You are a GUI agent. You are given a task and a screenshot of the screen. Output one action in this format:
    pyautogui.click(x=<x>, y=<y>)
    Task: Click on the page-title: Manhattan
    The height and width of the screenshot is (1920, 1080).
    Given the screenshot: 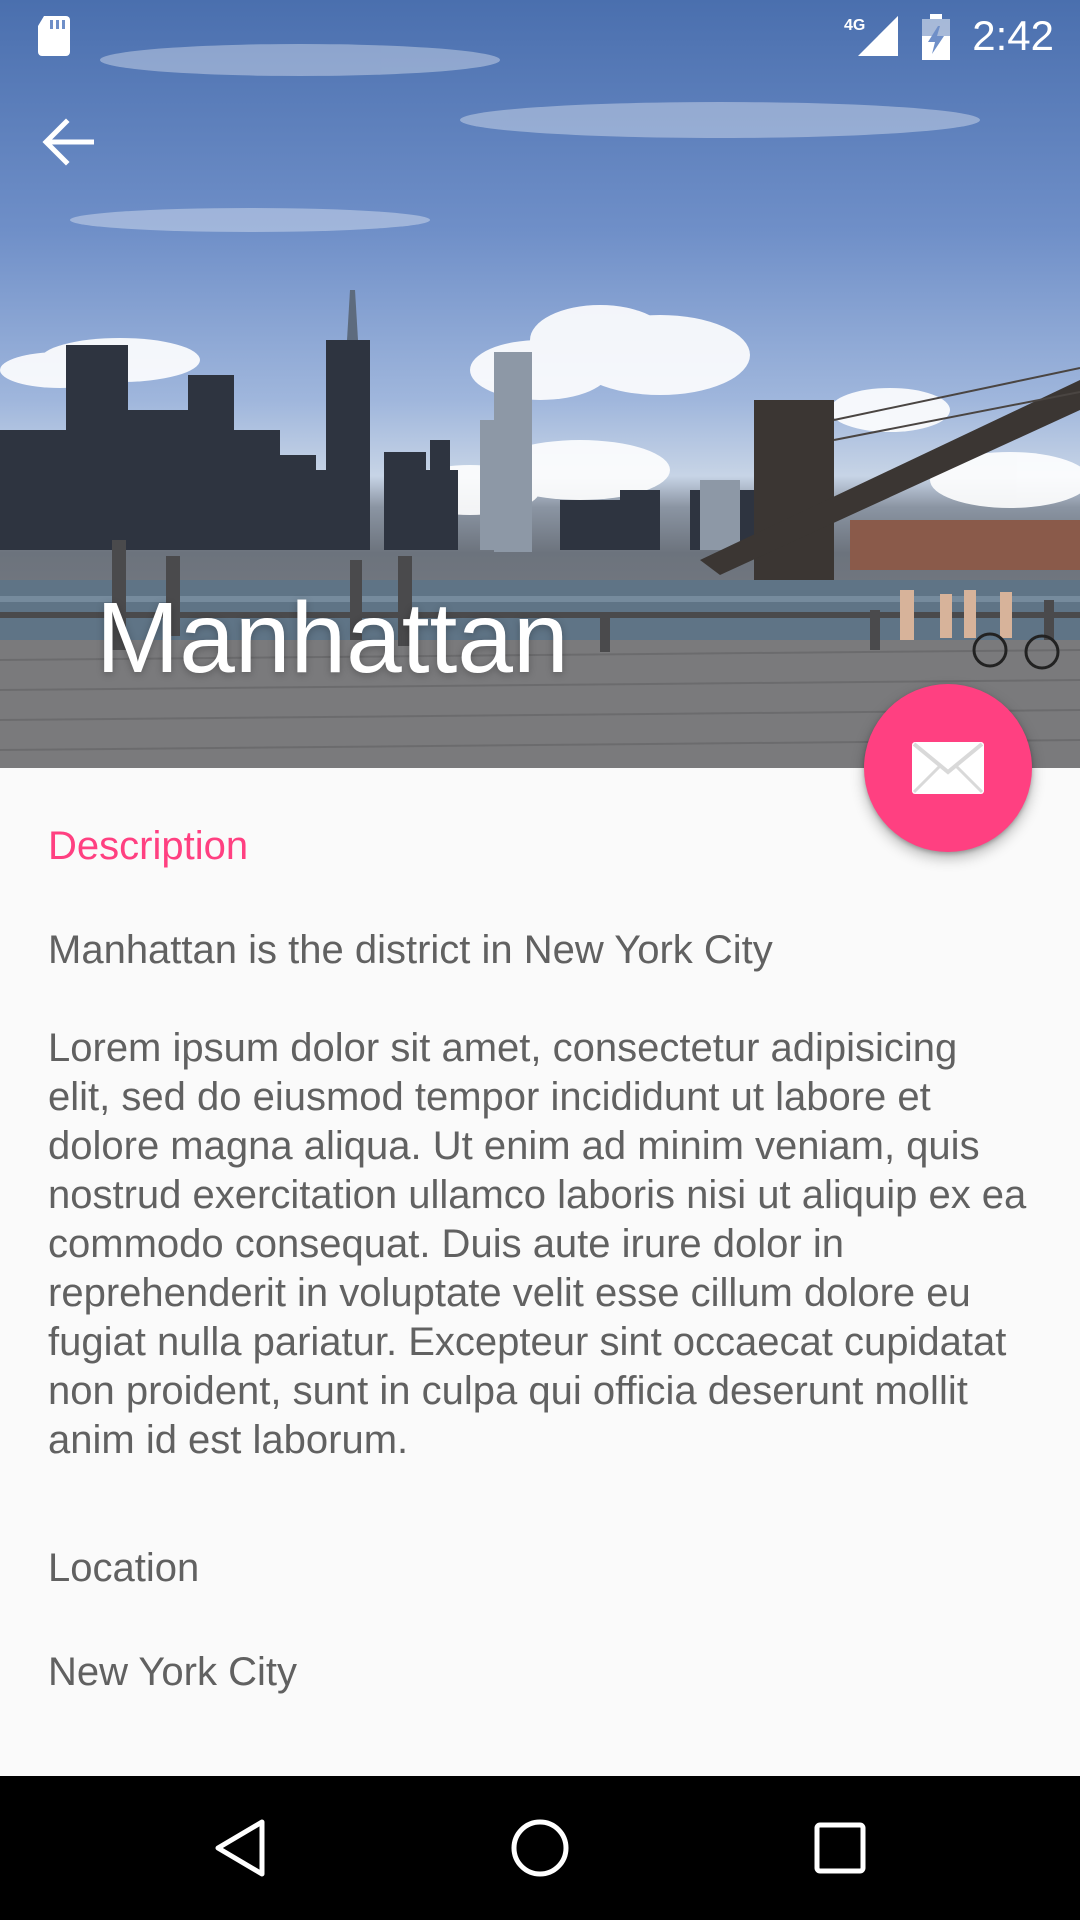 What is the action you would take?
    pyautogui.click(x=332, y=638)
    